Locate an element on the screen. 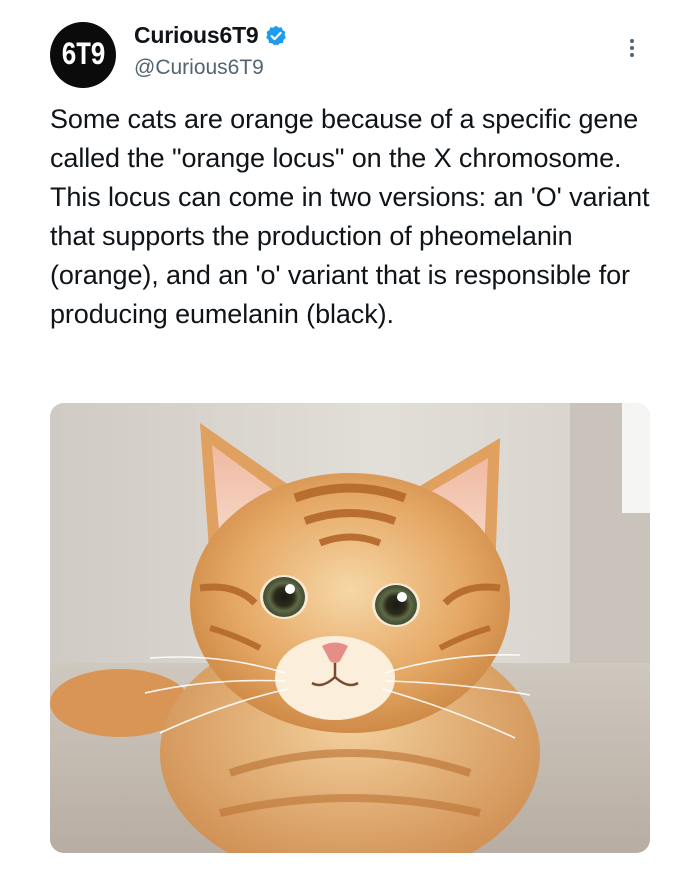 The width and height of the screenshot is (700, 875). author-name-row: Curious6T9 is located at coordinates (210, 35).